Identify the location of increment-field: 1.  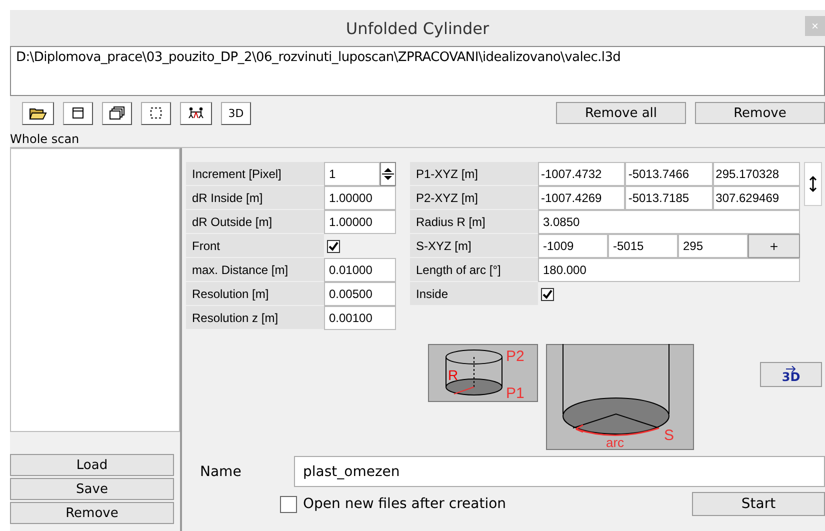
(352, 174).